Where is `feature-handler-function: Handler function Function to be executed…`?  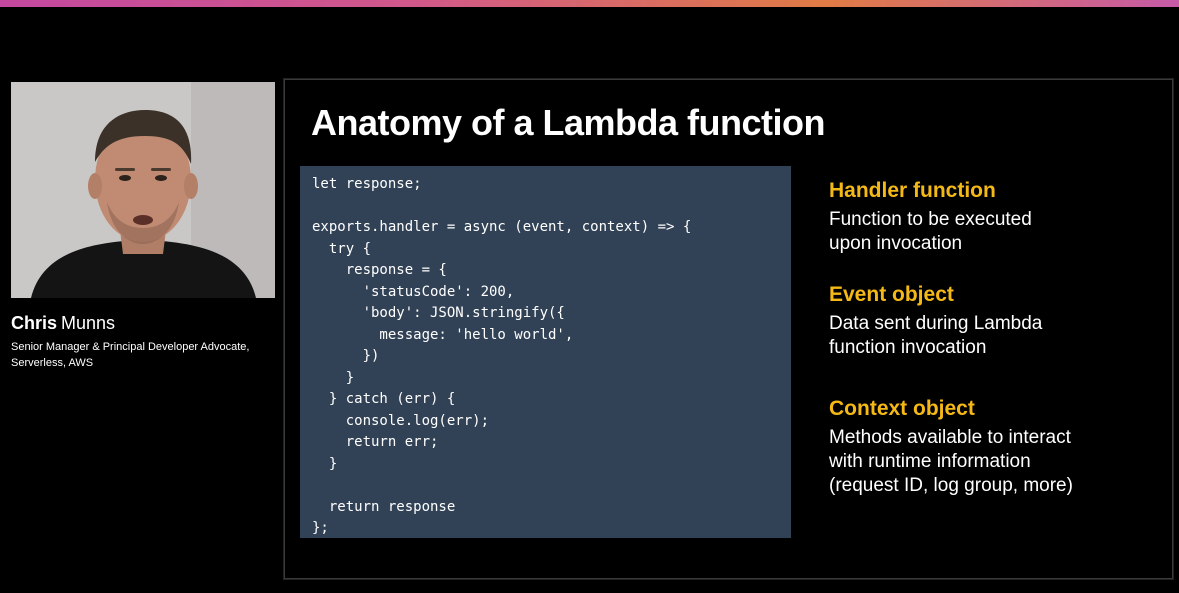 feature-handler-function: Handler function Function to be executed… is located at coordinates (989, 217).